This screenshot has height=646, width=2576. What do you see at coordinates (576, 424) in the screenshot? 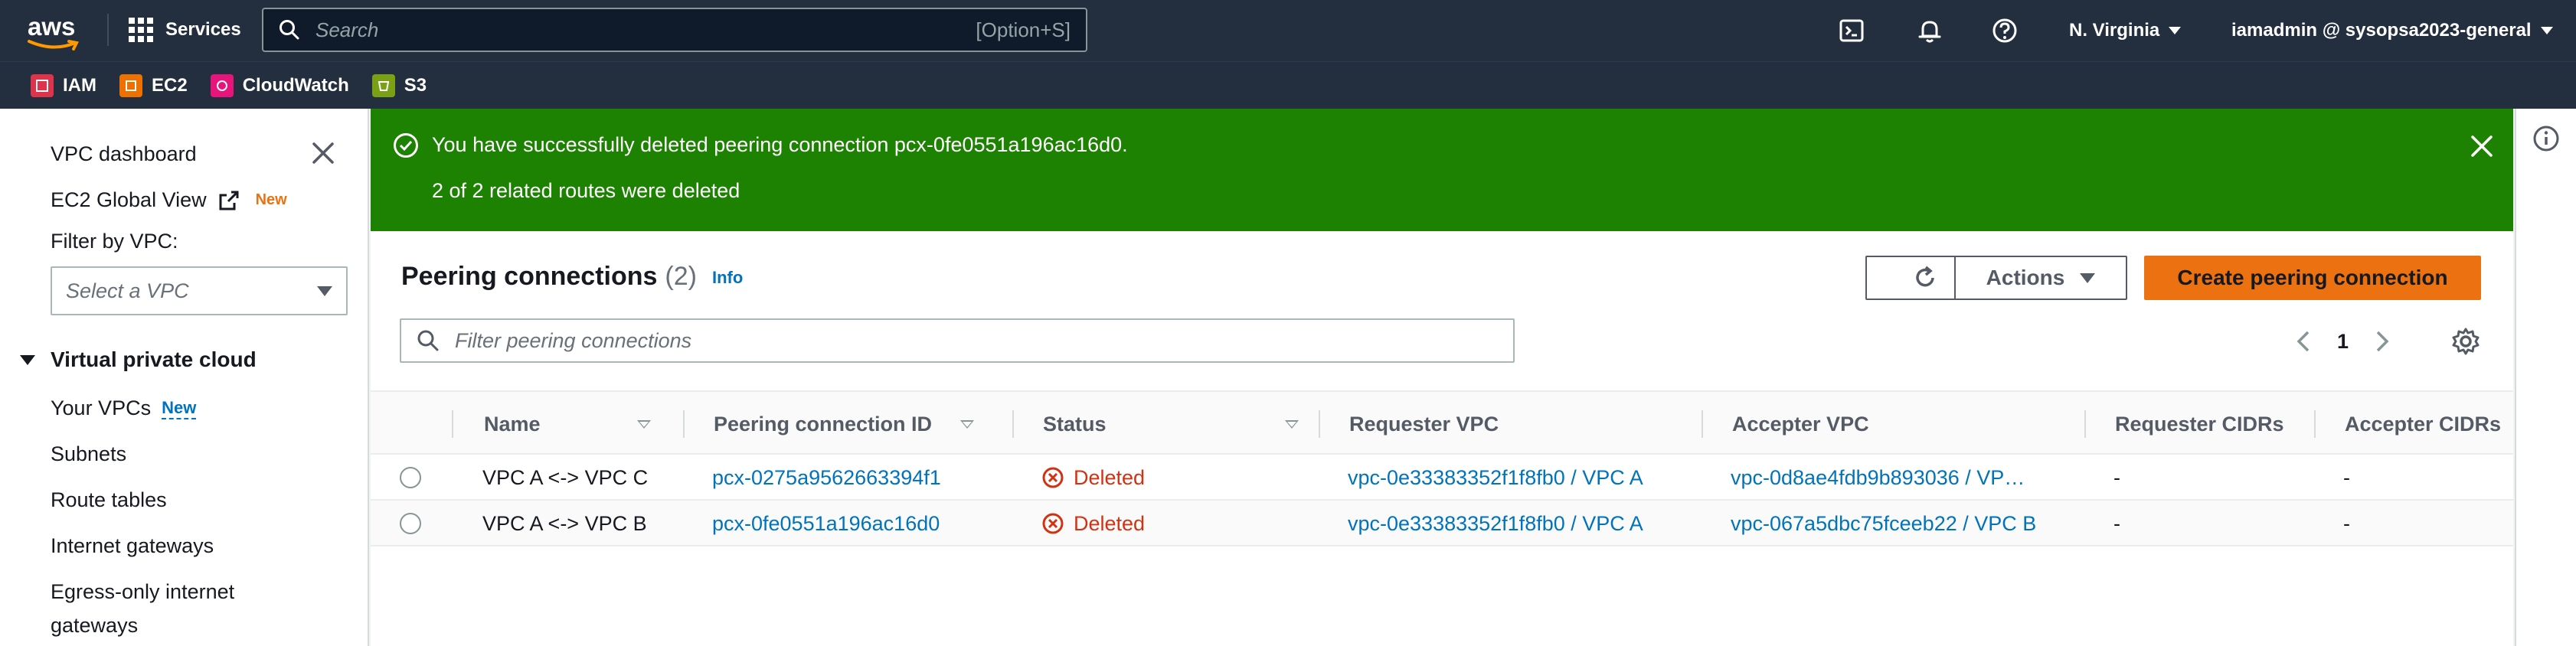
I see `column-header-name: Name` at bounding box center [576, 424].